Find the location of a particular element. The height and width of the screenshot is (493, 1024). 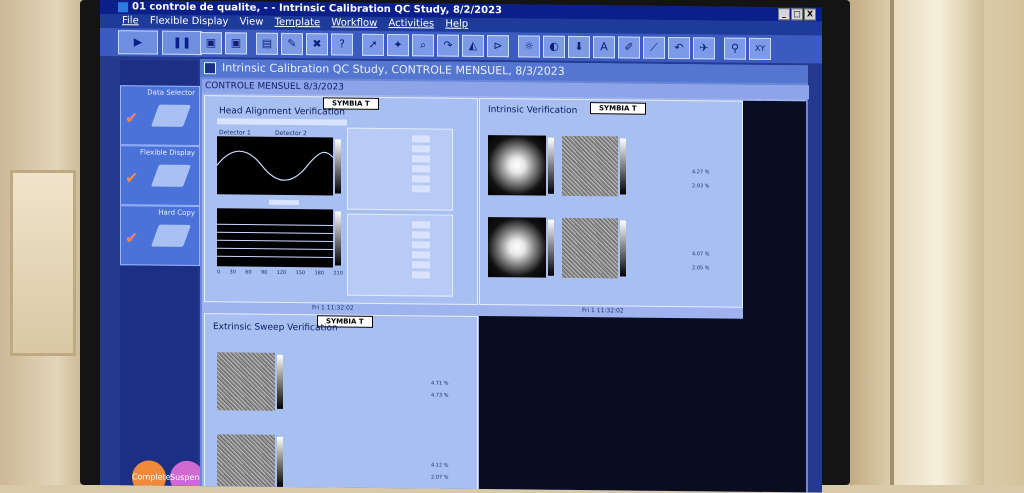

menu-workflow: Workflow is located at coordinates (354, 23).